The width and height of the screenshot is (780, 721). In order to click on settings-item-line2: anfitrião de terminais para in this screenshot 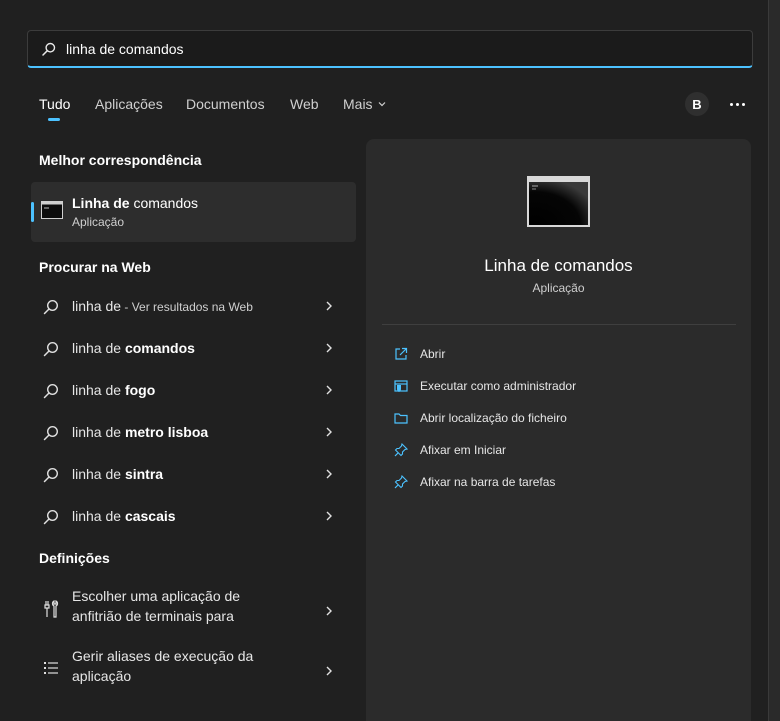, I will do `click(153, 616)`.